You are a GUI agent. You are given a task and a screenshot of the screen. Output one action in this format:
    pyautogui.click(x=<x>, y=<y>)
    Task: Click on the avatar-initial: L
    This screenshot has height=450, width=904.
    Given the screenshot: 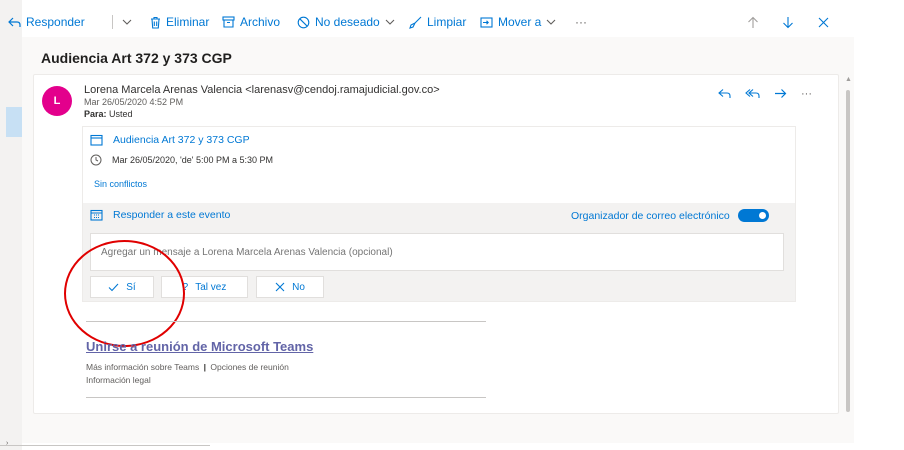 What is the action you would take?
    pyautogui.click(x=57, y=101)
    